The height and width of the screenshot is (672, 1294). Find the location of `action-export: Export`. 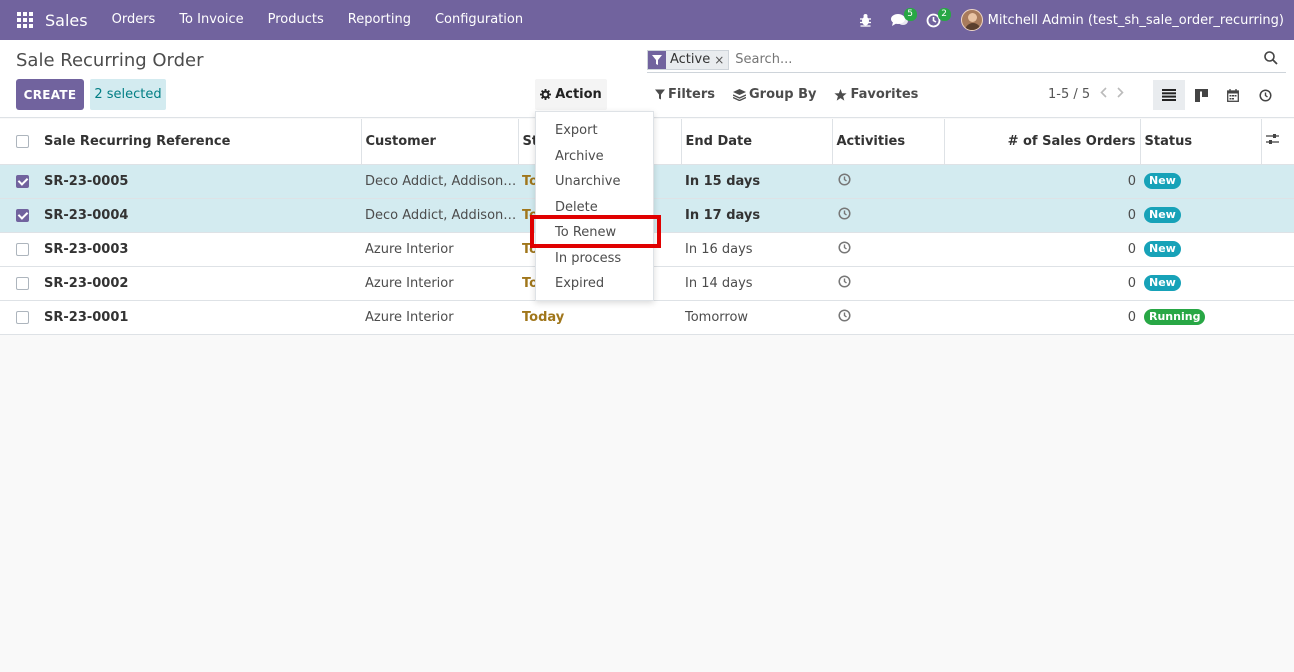

action-export: Export is located at coordinates (594, 131).